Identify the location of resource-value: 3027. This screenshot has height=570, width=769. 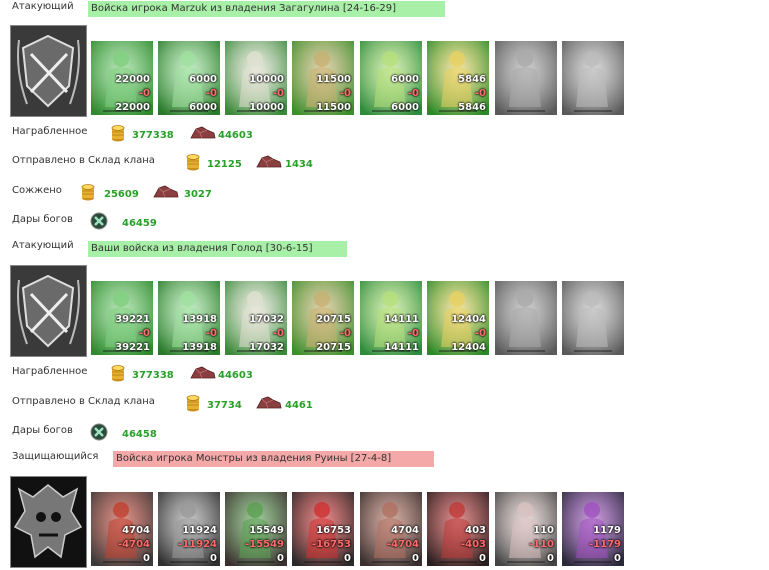
(198, 194).